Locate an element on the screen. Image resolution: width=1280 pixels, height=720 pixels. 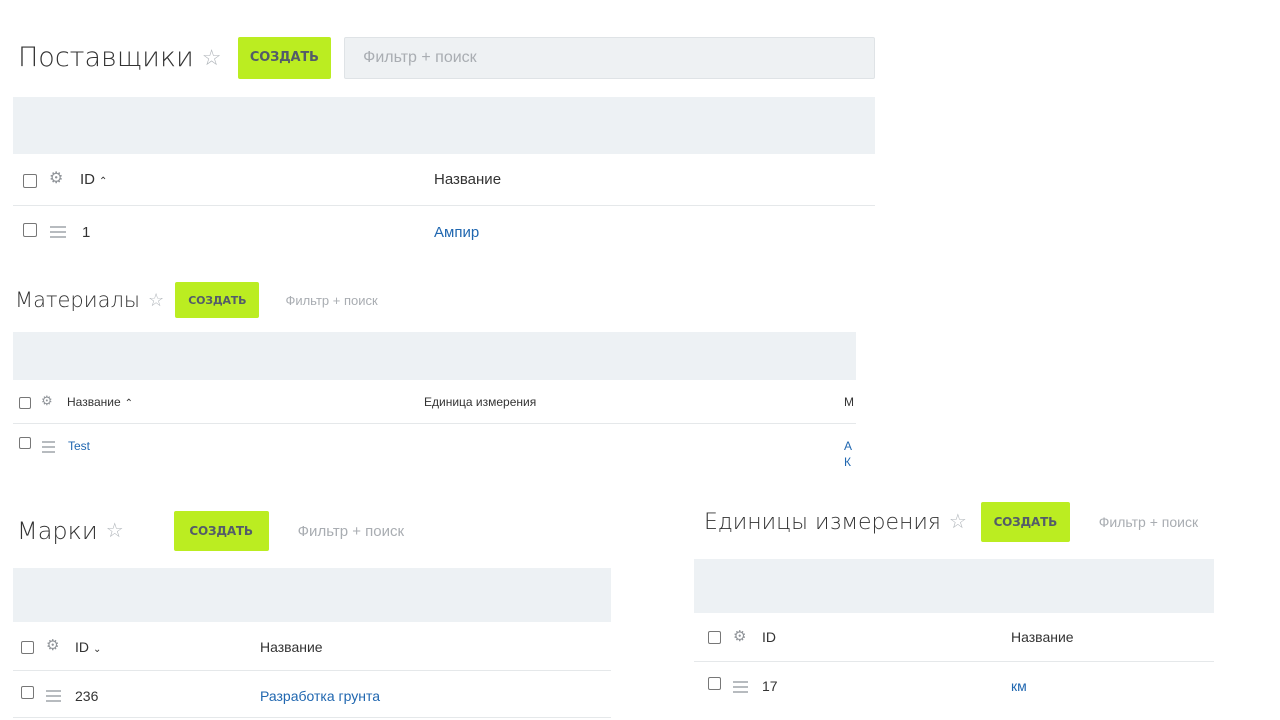
sort-desc-icon: ⌄ is located at coordinates (97, 649).